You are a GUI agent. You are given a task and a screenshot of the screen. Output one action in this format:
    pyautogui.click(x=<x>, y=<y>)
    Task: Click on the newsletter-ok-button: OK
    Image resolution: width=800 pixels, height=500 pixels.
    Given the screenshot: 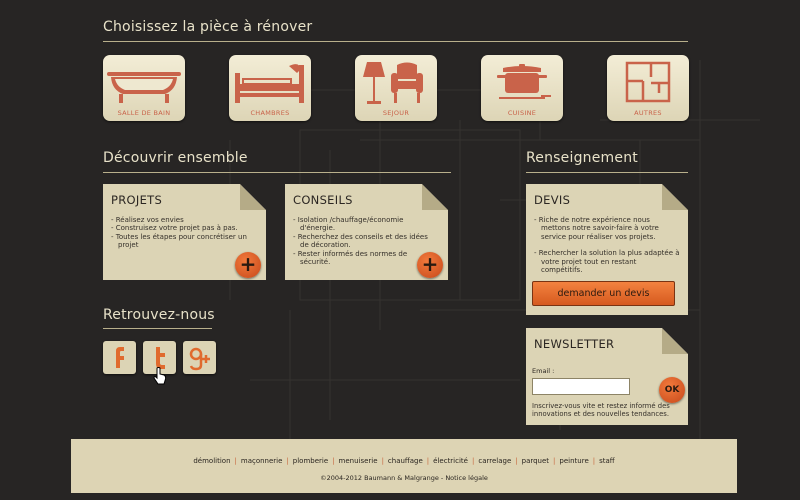 What is the action you would take?
    pyautogui.click(x=672, y=390)
    